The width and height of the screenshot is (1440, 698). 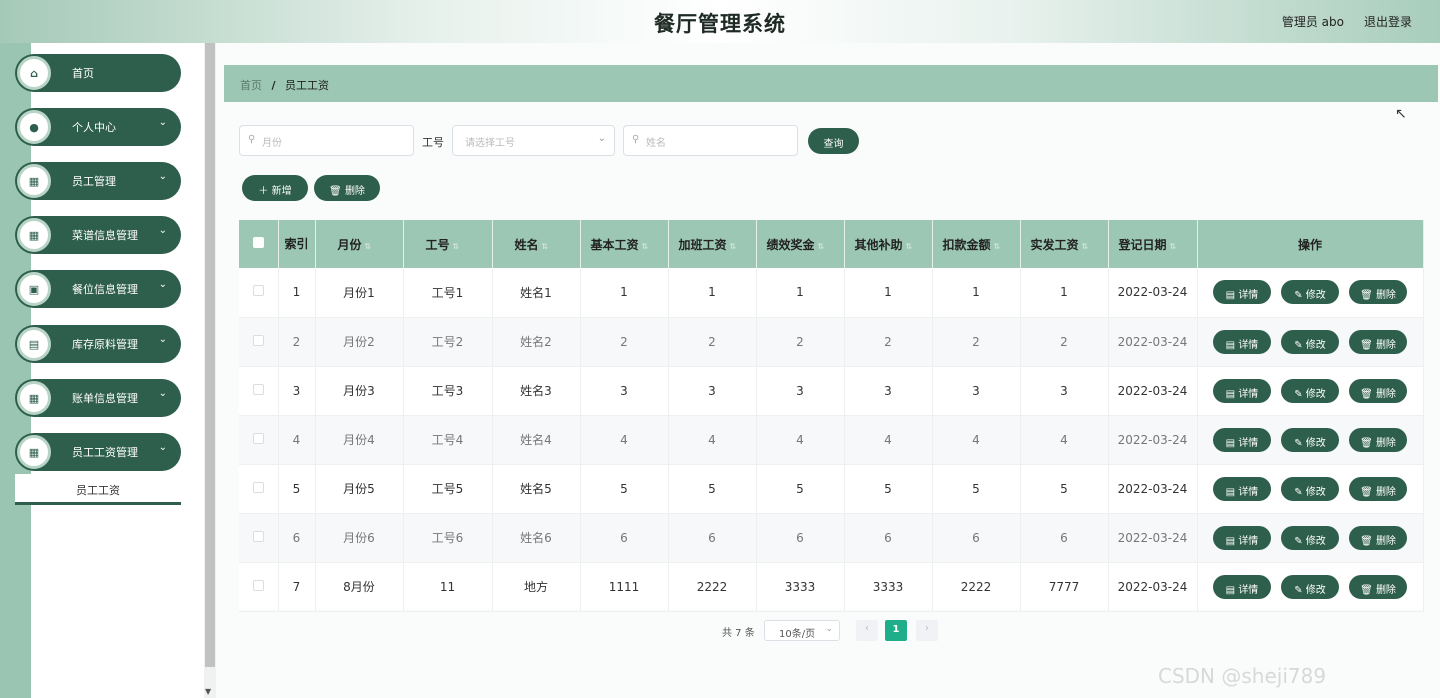 What do you see at coordinates (98, 289) in the screenshot?
I see `sidebar-item-4: ▣ 餐位信息管理 ⌄` at bounding box center [98, 289].